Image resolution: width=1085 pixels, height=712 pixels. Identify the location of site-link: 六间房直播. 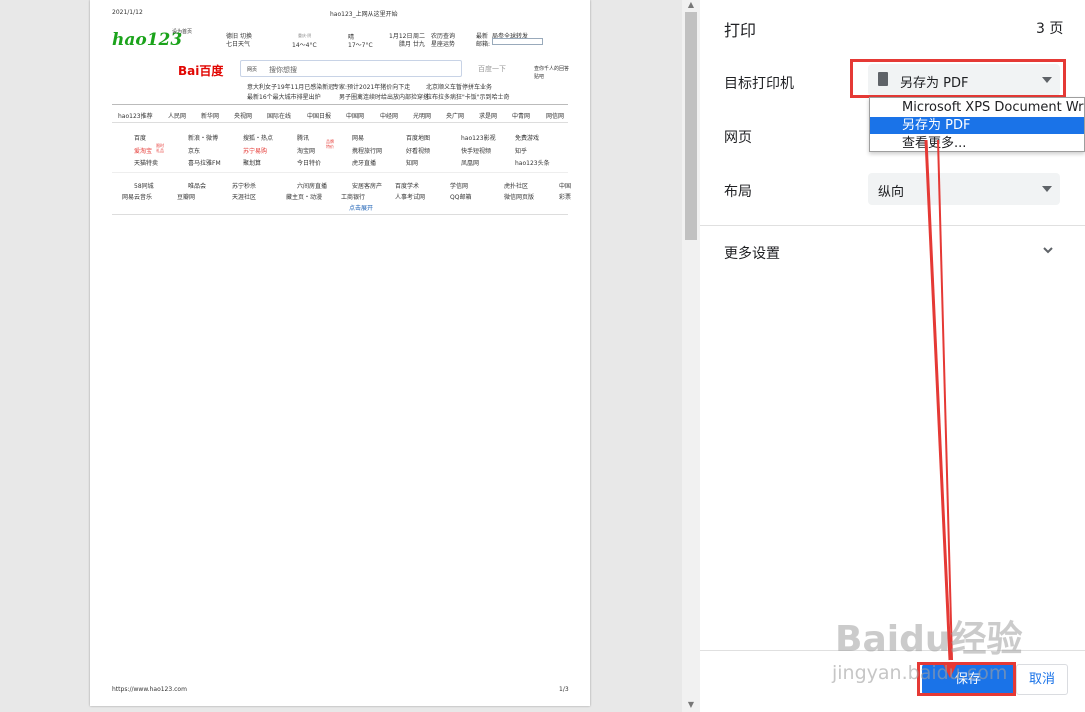
(312, 186).